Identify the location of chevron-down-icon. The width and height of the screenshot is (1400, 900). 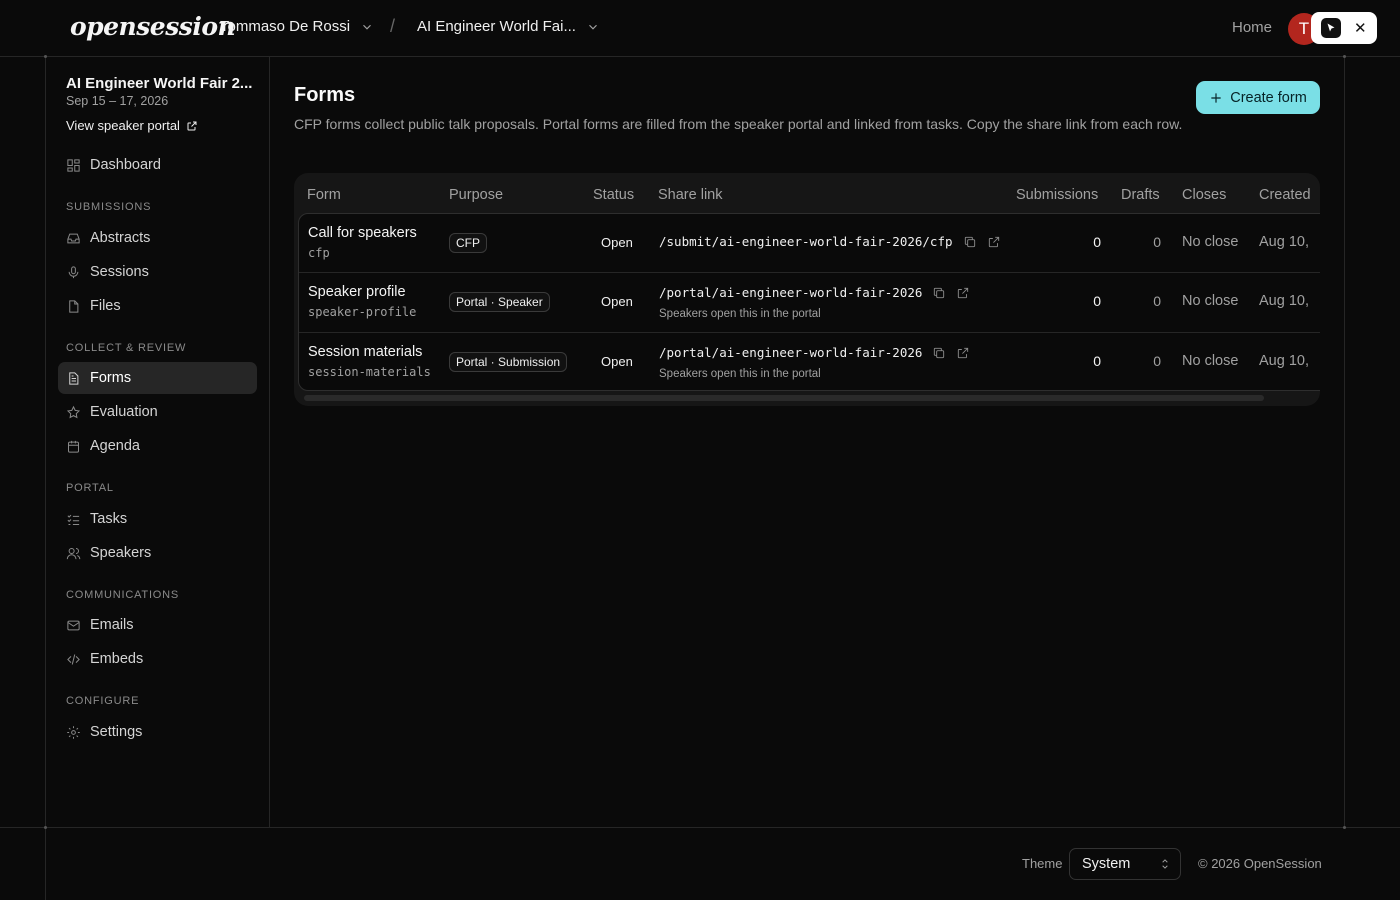
(593, 27).